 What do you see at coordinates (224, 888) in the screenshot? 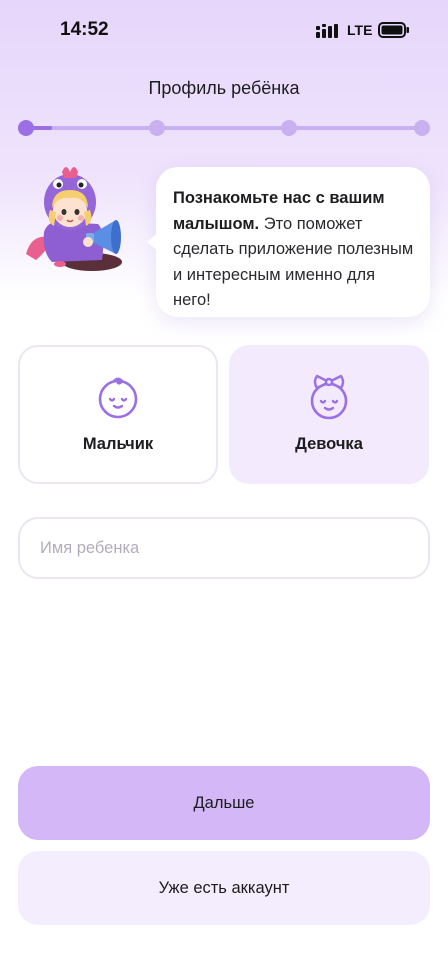
I see `existing-account-button: Уже есть аккаунт` at bounding box center [224, 888].